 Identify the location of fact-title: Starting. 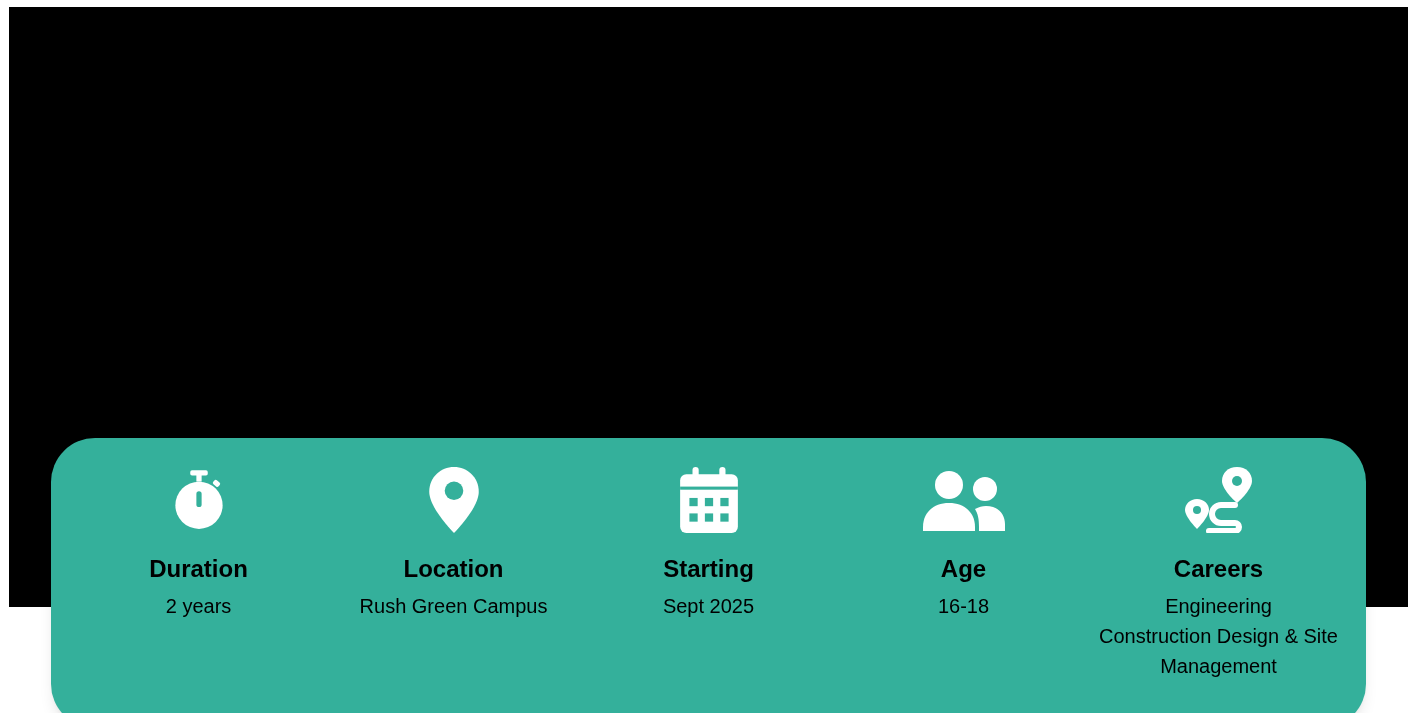
(708, 569).